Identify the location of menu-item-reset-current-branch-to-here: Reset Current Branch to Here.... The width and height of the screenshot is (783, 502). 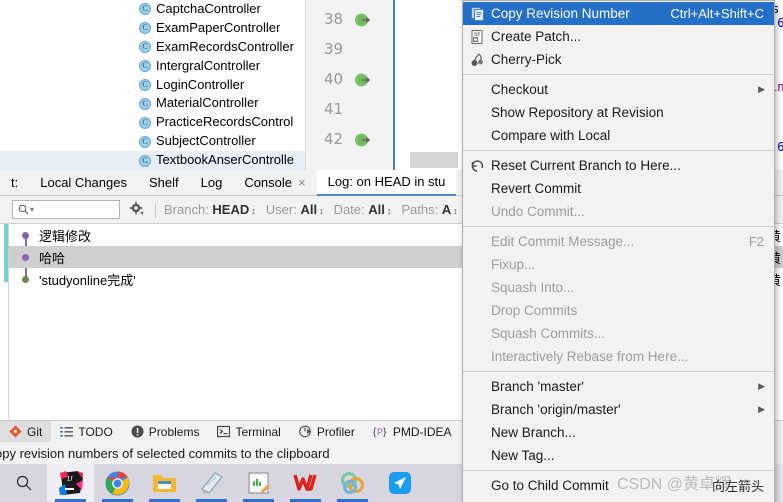
(618, 165).